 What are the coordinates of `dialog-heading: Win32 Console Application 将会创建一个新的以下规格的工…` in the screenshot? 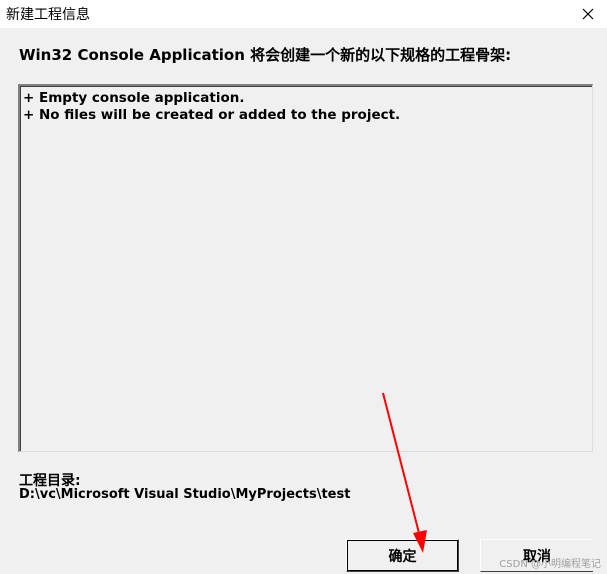 It's located at (265, 55).